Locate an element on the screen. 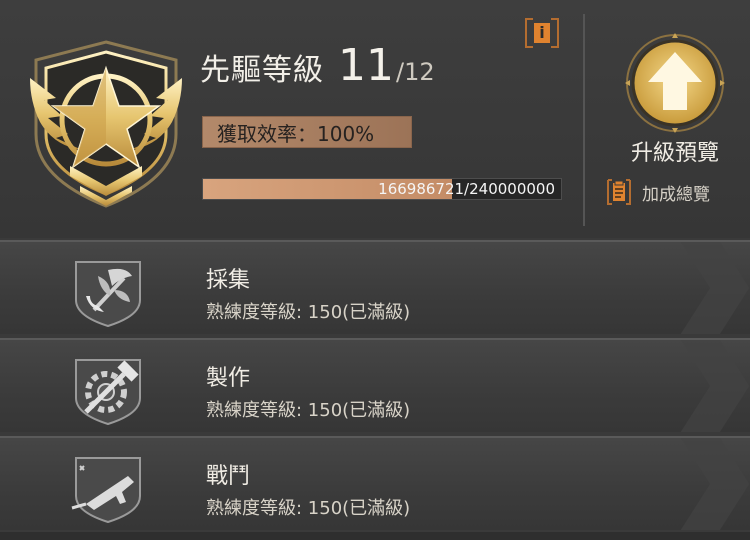 Image resolution: width=750 pixels, height=540 pixels. gear-hammer-icon is located at coordinates (108, 392).